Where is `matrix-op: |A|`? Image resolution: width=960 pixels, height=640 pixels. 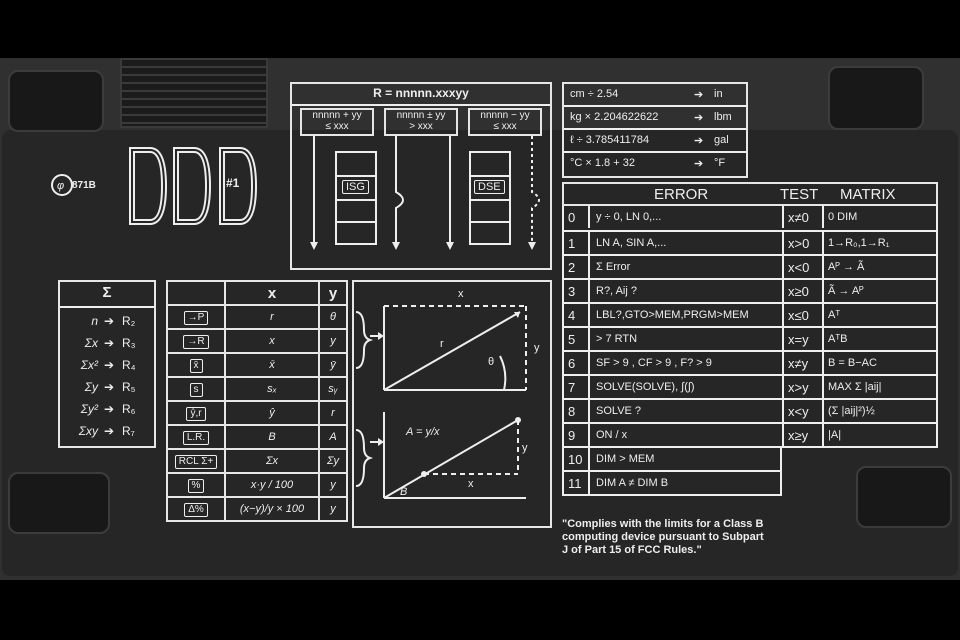
matrix-op: |A| is located at coordinates (835, 435).